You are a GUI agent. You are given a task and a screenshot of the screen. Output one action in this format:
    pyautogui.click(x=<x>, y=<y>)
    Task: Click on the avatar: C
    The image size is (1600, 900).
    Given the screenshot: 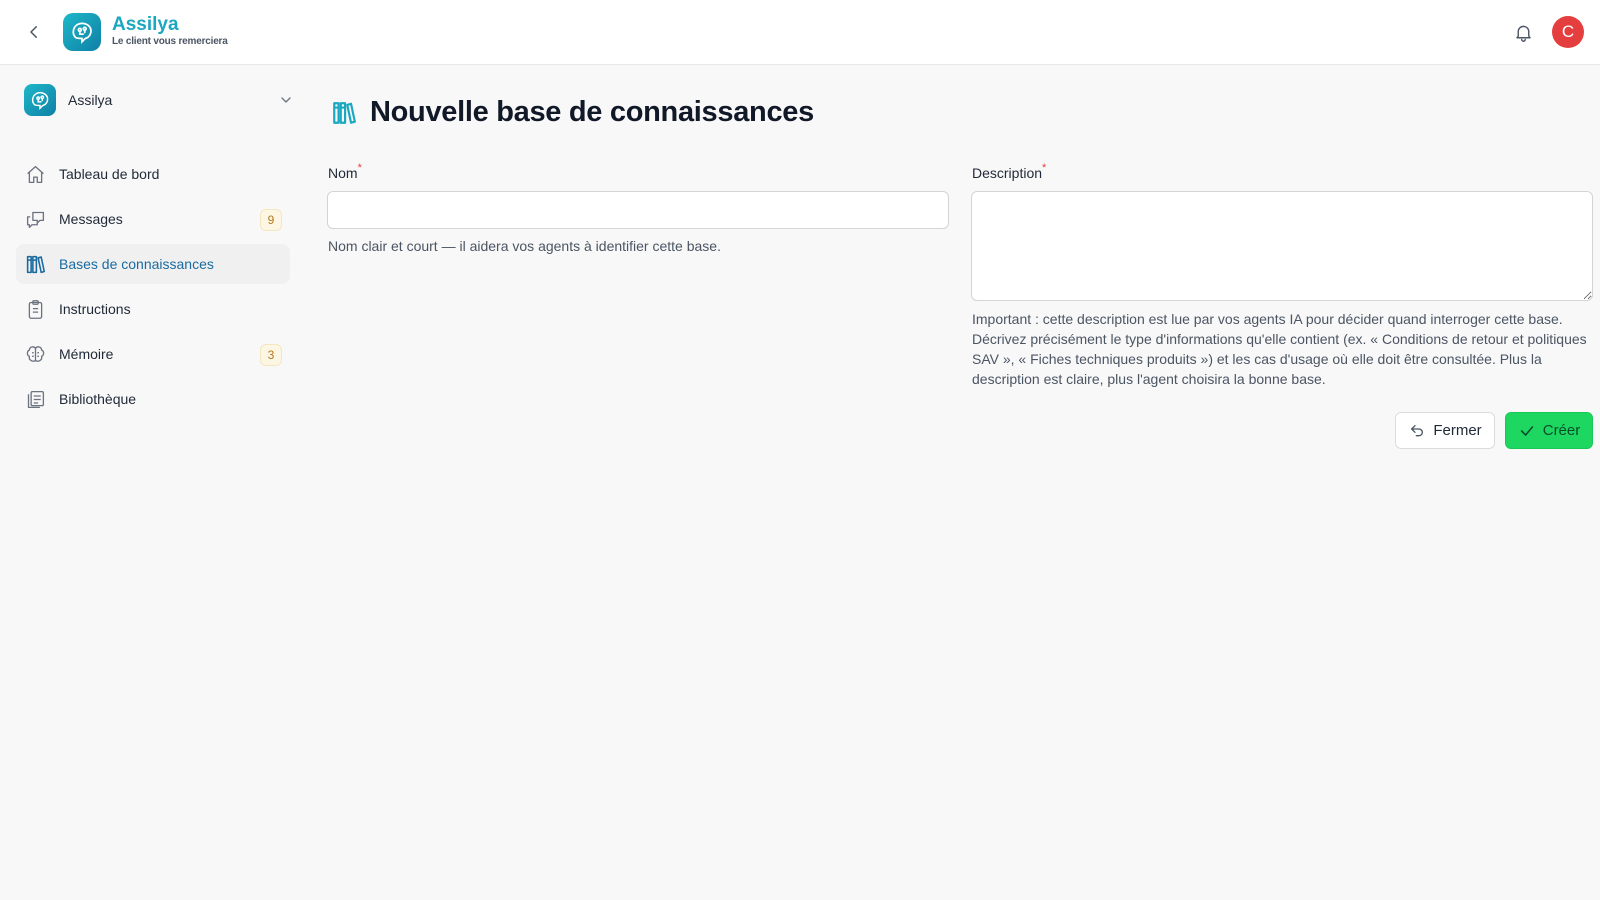 What is the action you would take?
    pyautogui.click(x=1568, y=32)
    